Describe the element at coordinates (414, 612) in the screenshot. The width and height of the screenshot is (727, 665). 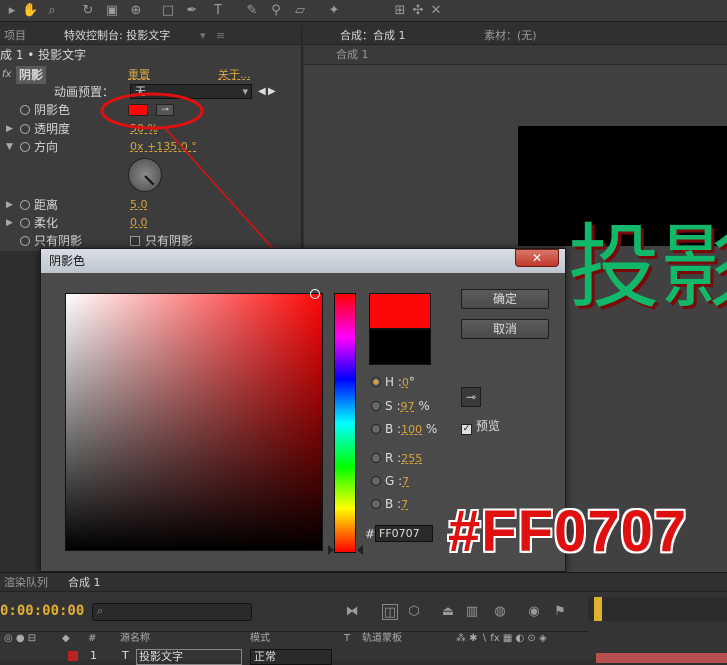
I see `draft-3d-icon: ⬡` at that location.